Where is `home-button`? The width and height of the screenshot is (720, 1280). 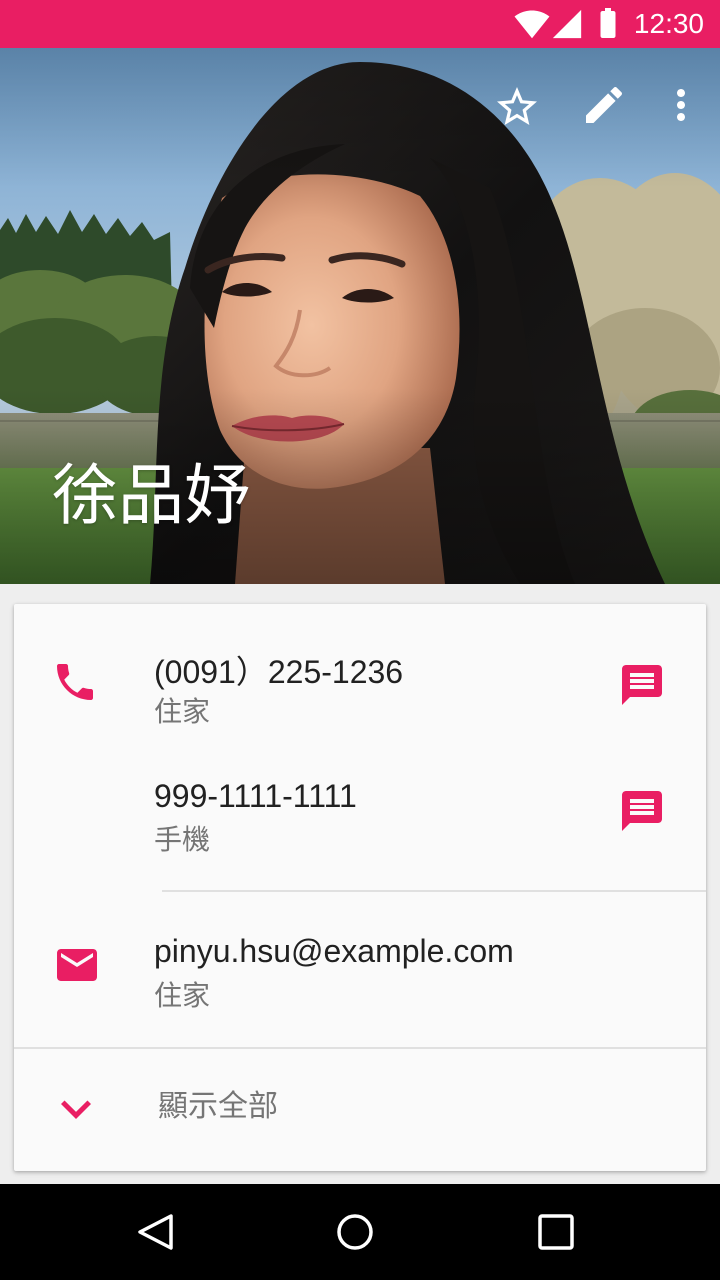 home-button is located at coordinates (355, 1232).